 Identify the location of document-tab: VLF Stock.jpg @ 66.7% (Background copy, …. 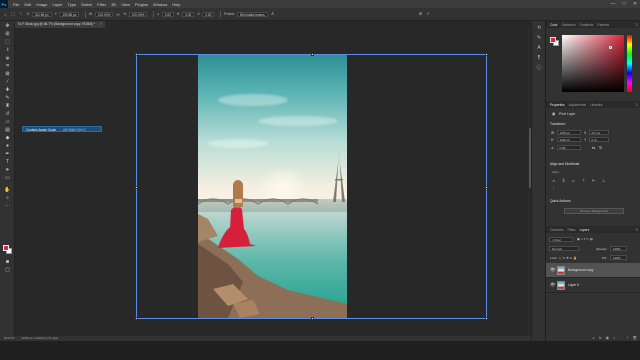
(60, 24).